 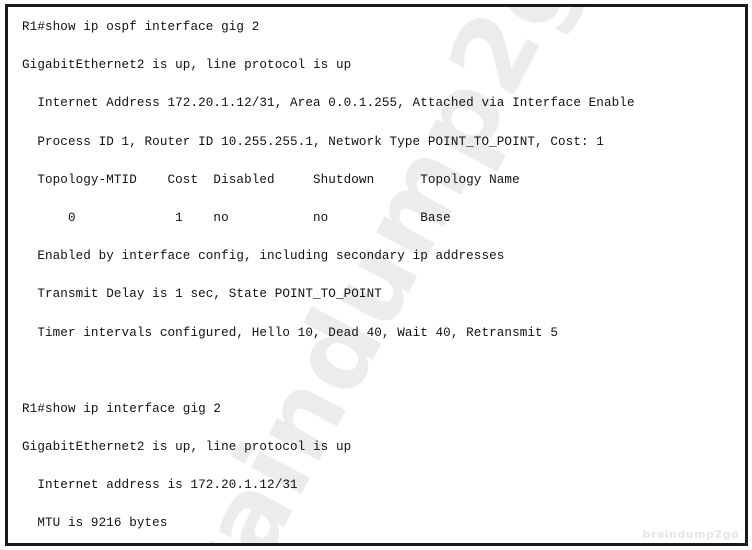 What do you see at coordinates (141, 27) in the screenshot?
I see `console-line: R1#show ip ospf interface gig 2` at bounding box center [141, 27].